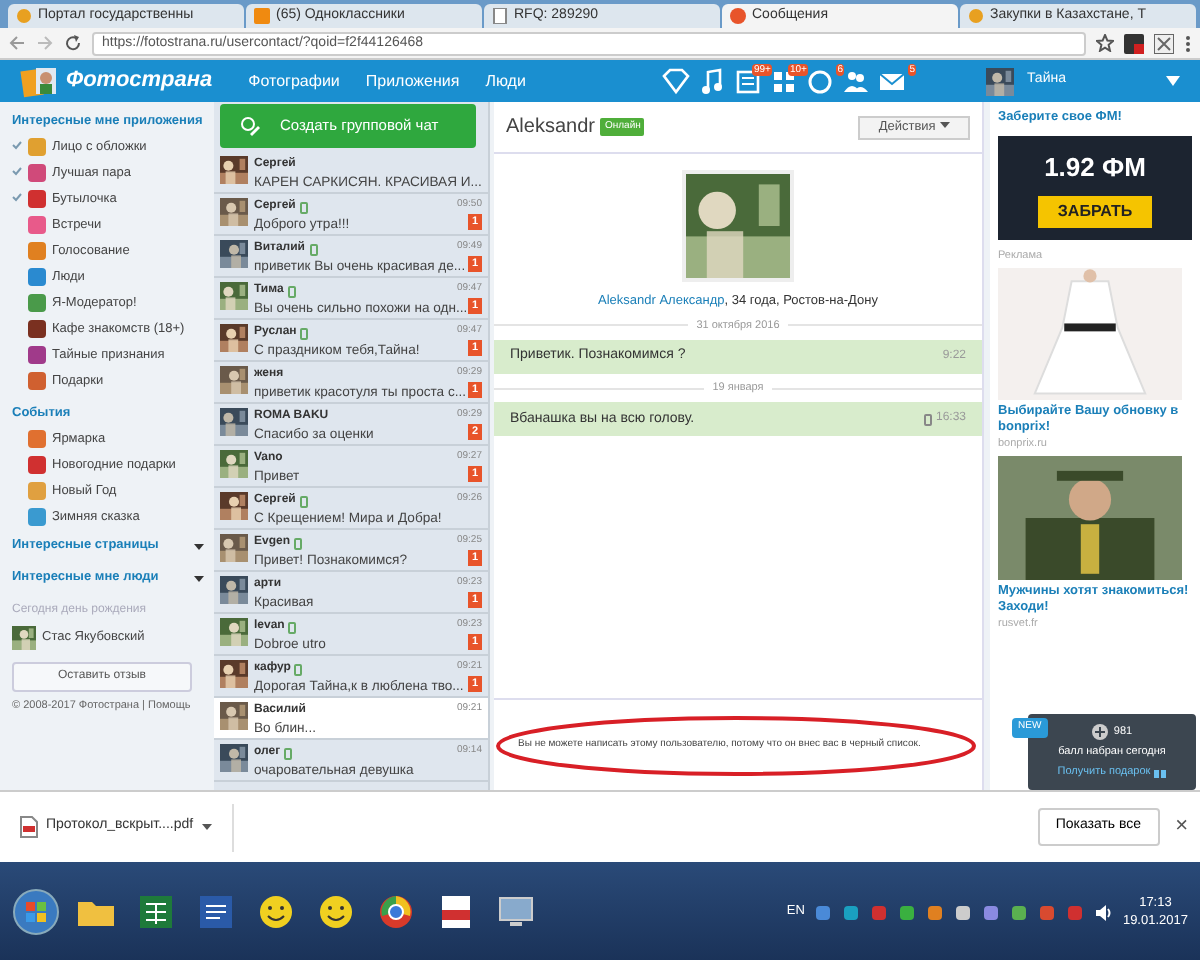 This screenshot has height=960, width=1200. Describe the element at coordinates (676, 81) in the screenshot. I see `diamond-icon` at that location.